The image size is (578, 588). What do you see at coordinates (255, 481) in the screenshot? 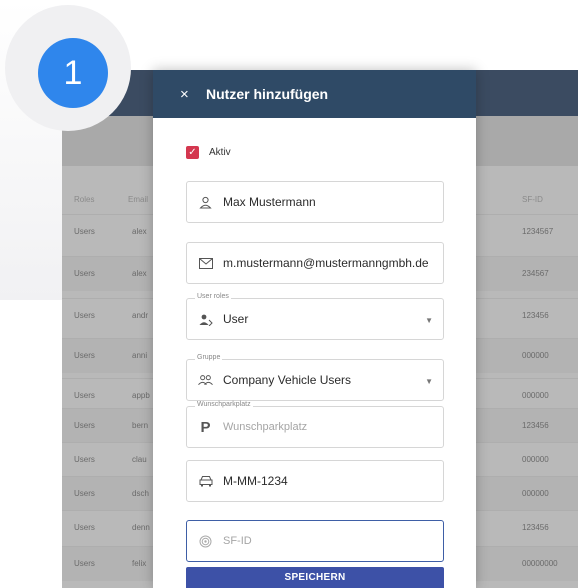
I see `license-plate-value: M-MM-1234` at bounding box center [255, 481].